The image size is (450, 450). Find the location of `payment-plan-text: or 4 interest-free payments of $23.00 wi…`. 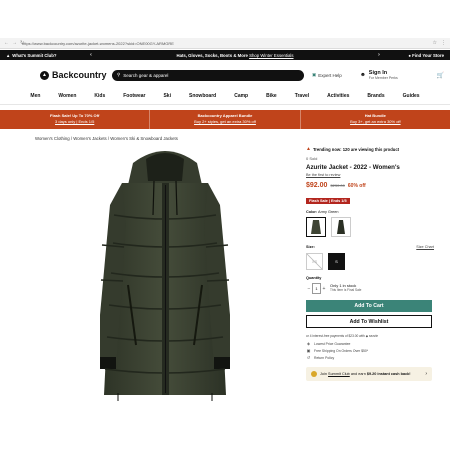

payment-plan-text: or 4 interest-free payments of $23.00 wi… is located at coordinates (342, 336).